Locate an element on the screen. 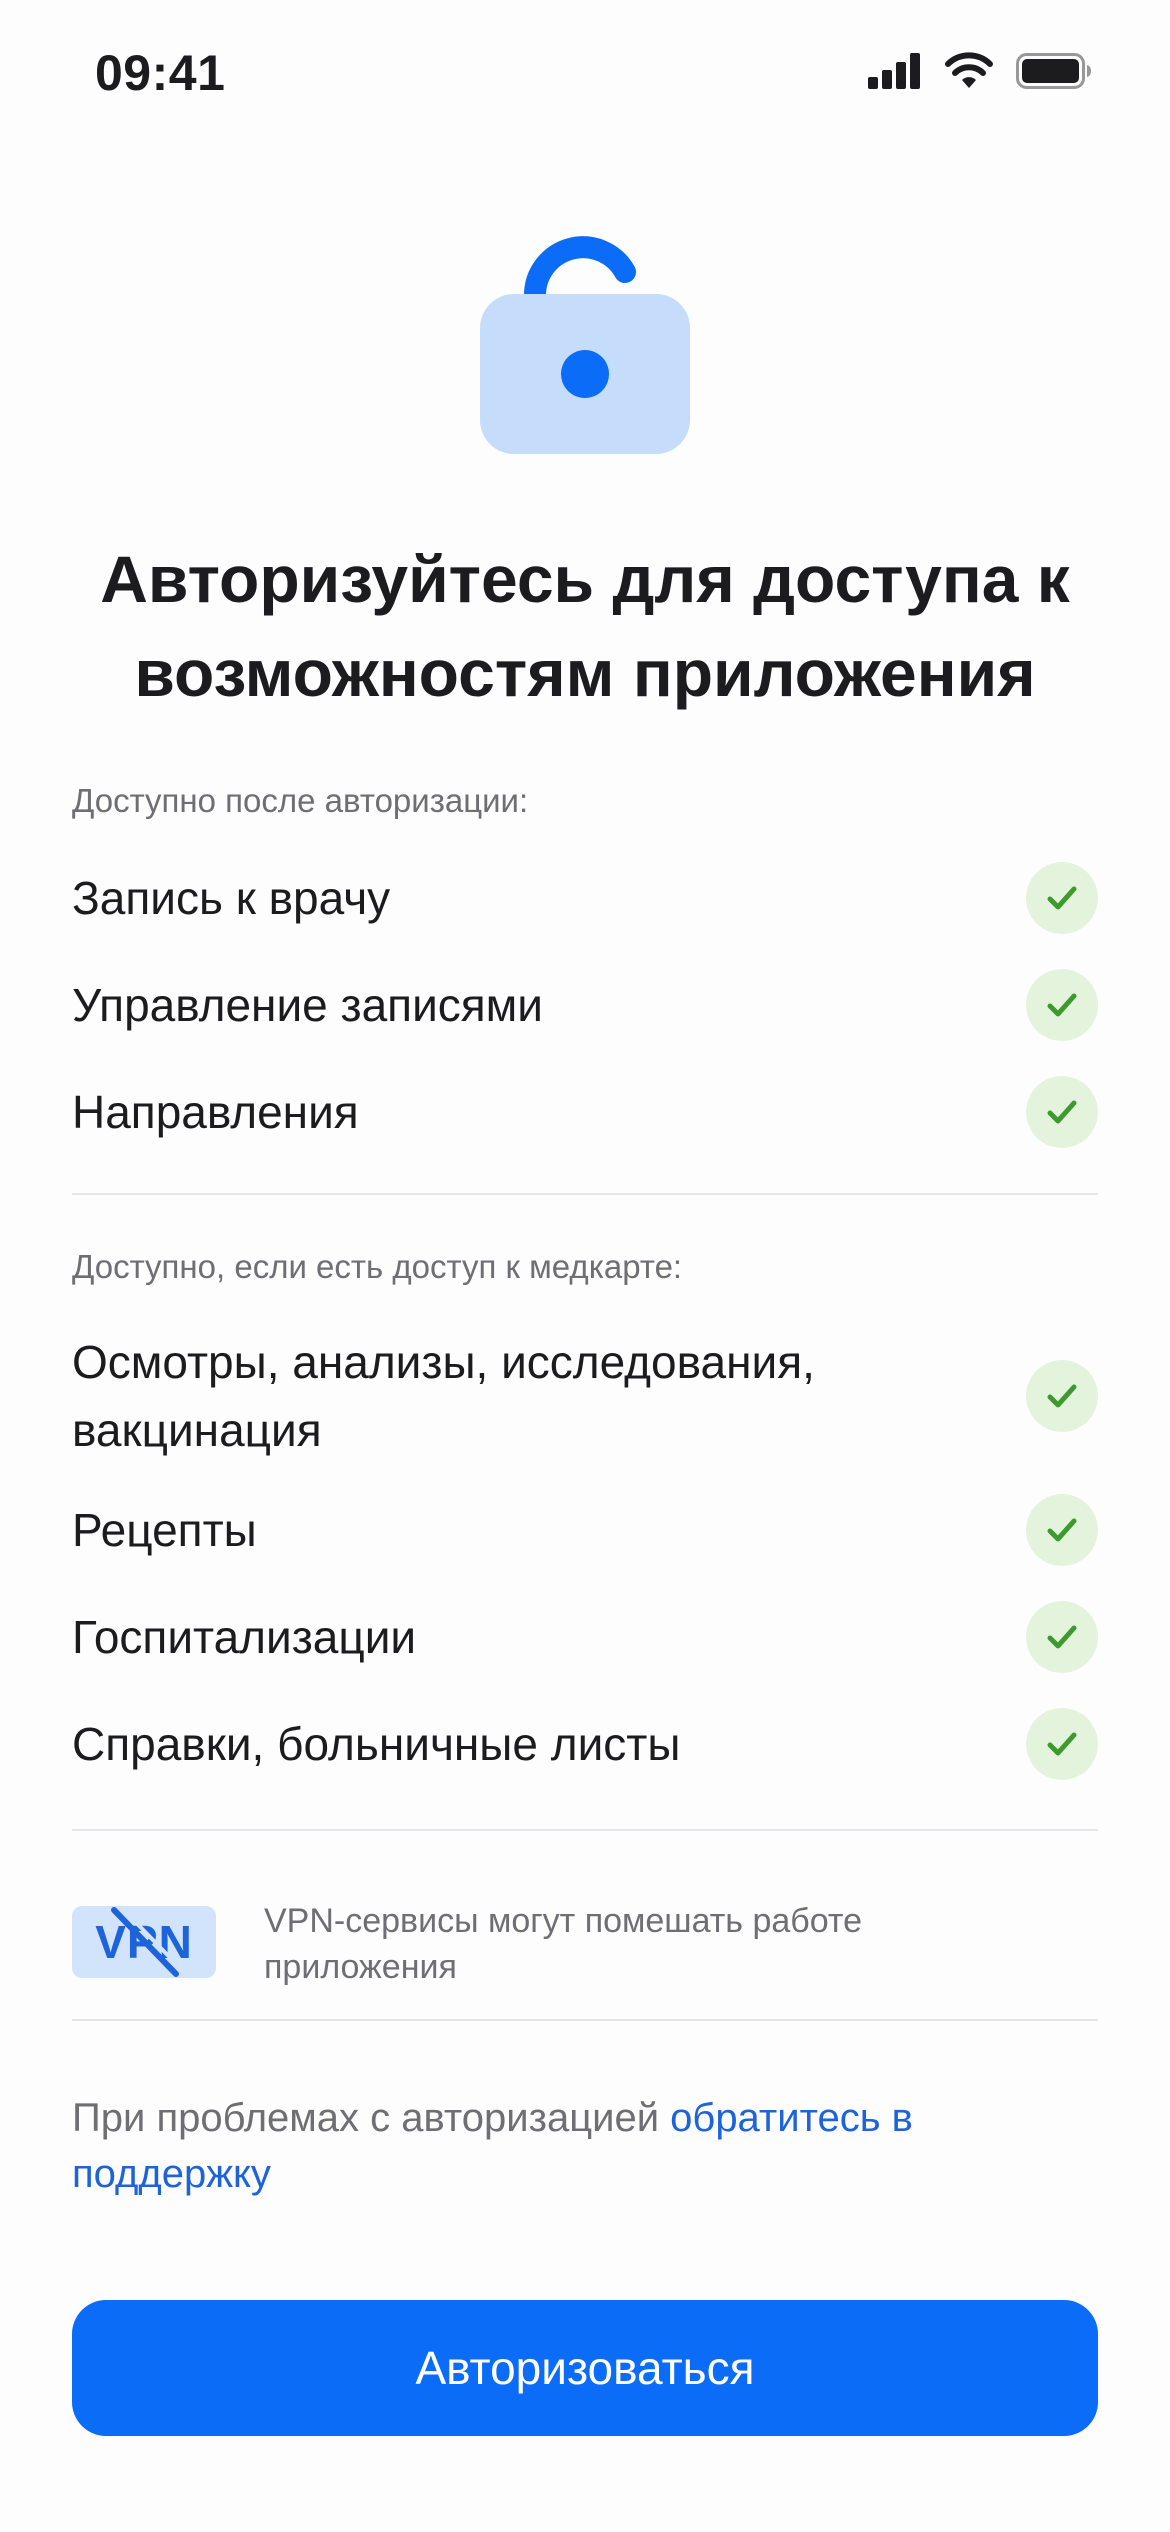 The width and height of the screenshot is (1170, 2532). battery-icon is located at coordinates (1053, 71).